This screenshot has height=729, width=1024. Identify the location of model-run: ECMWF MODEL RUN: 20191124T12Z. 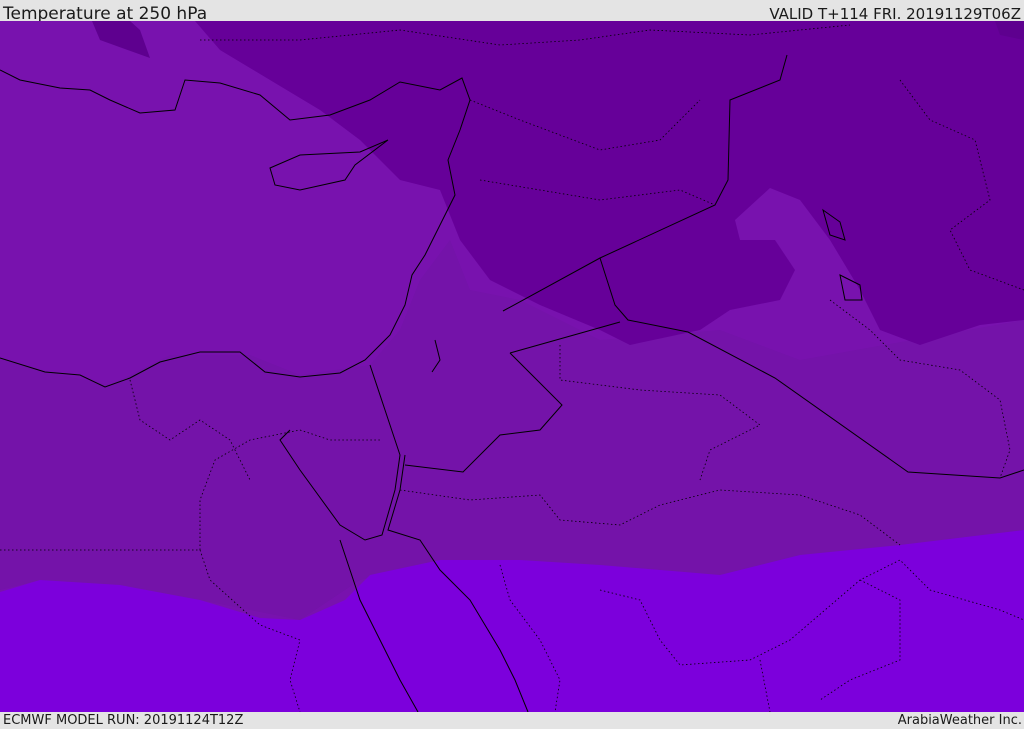
(123, 720).